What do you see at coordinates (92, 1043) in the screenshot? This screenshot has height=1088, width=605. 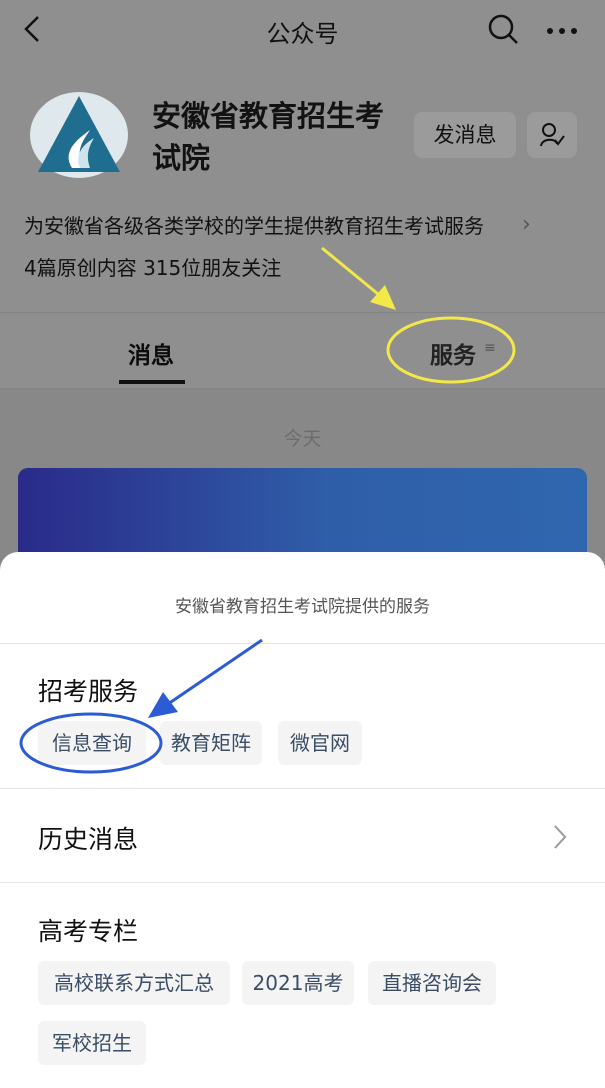 I see `service-chip-military-school: 军校招生` at bounding box center [92, 1043].